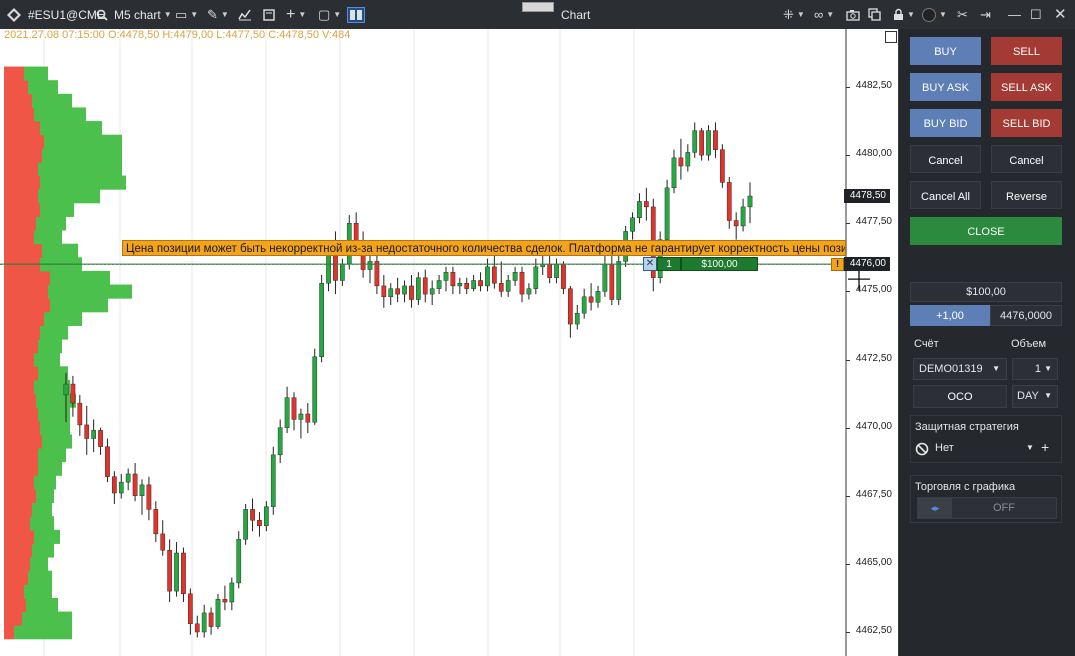  I want to click on position-order-tag: ✕ 1 $100,00, so click(700, 264).